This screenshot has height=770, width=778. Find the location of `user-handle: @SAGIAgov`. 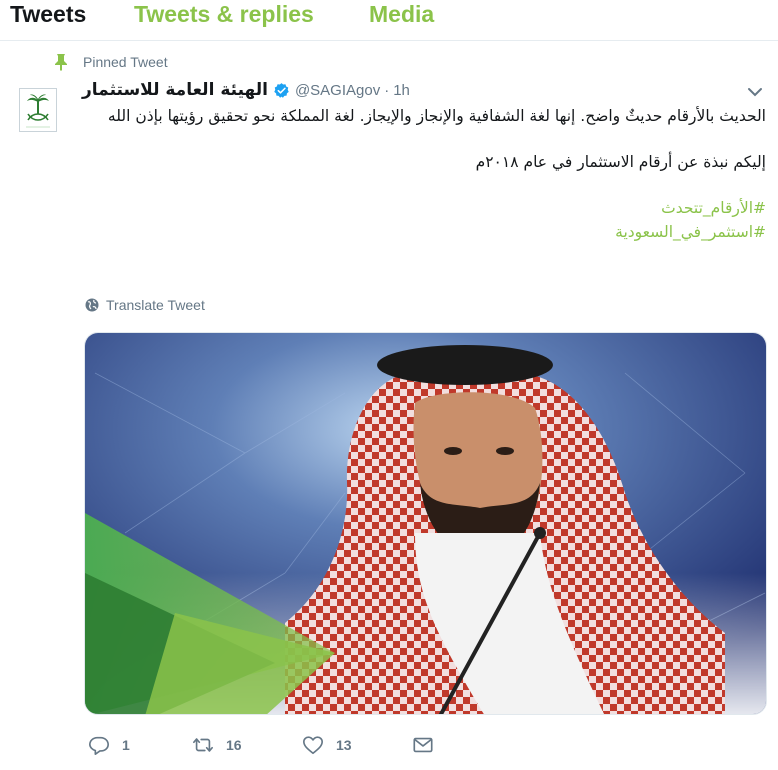

user-handle: @SAGIAgov is located at coordinates (337, 90).